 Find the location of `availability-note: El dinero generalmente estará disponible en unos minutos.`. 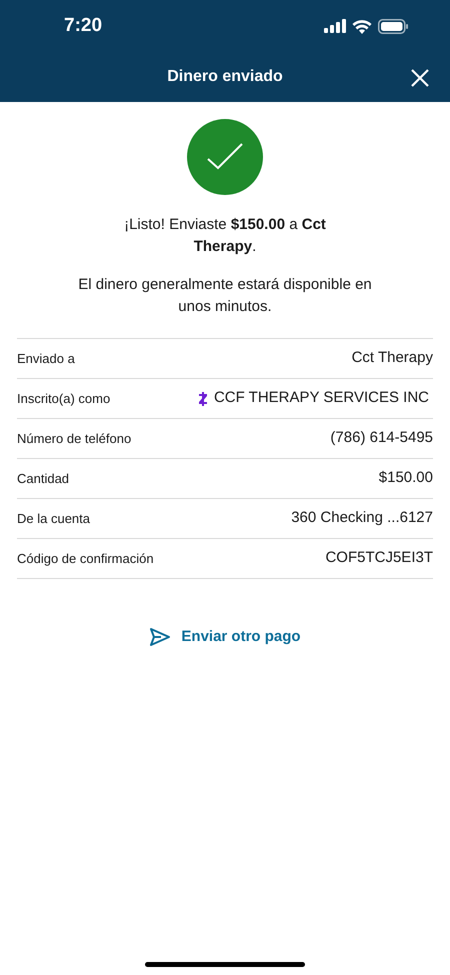

availability-note: El dinero generalmente estará disponible en unos minutos. is located at coordinates (225, 296).